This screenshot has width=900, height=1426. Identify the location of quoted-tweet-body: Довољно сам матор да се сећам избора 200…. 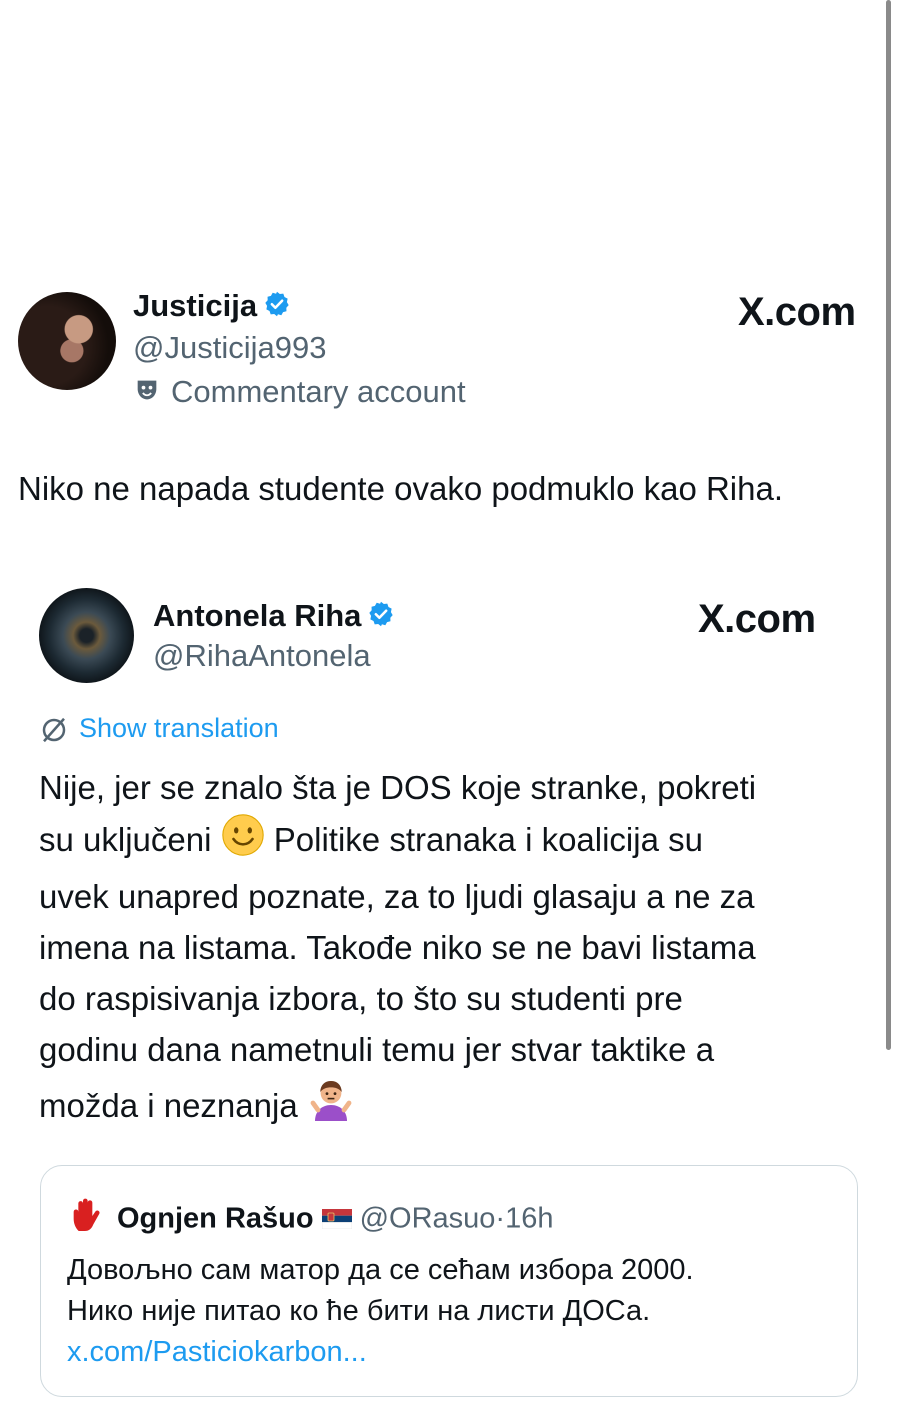
(457, 1311).